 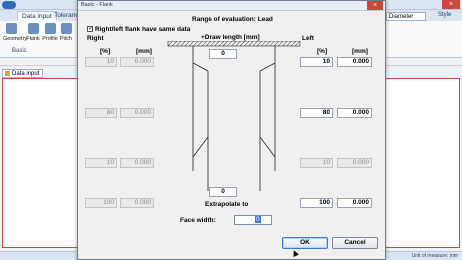 What do you see at coordinates (137, 203) in the screenshot?
I see `right-mm-field-4: 0.000` at bounding box center [137, 203].